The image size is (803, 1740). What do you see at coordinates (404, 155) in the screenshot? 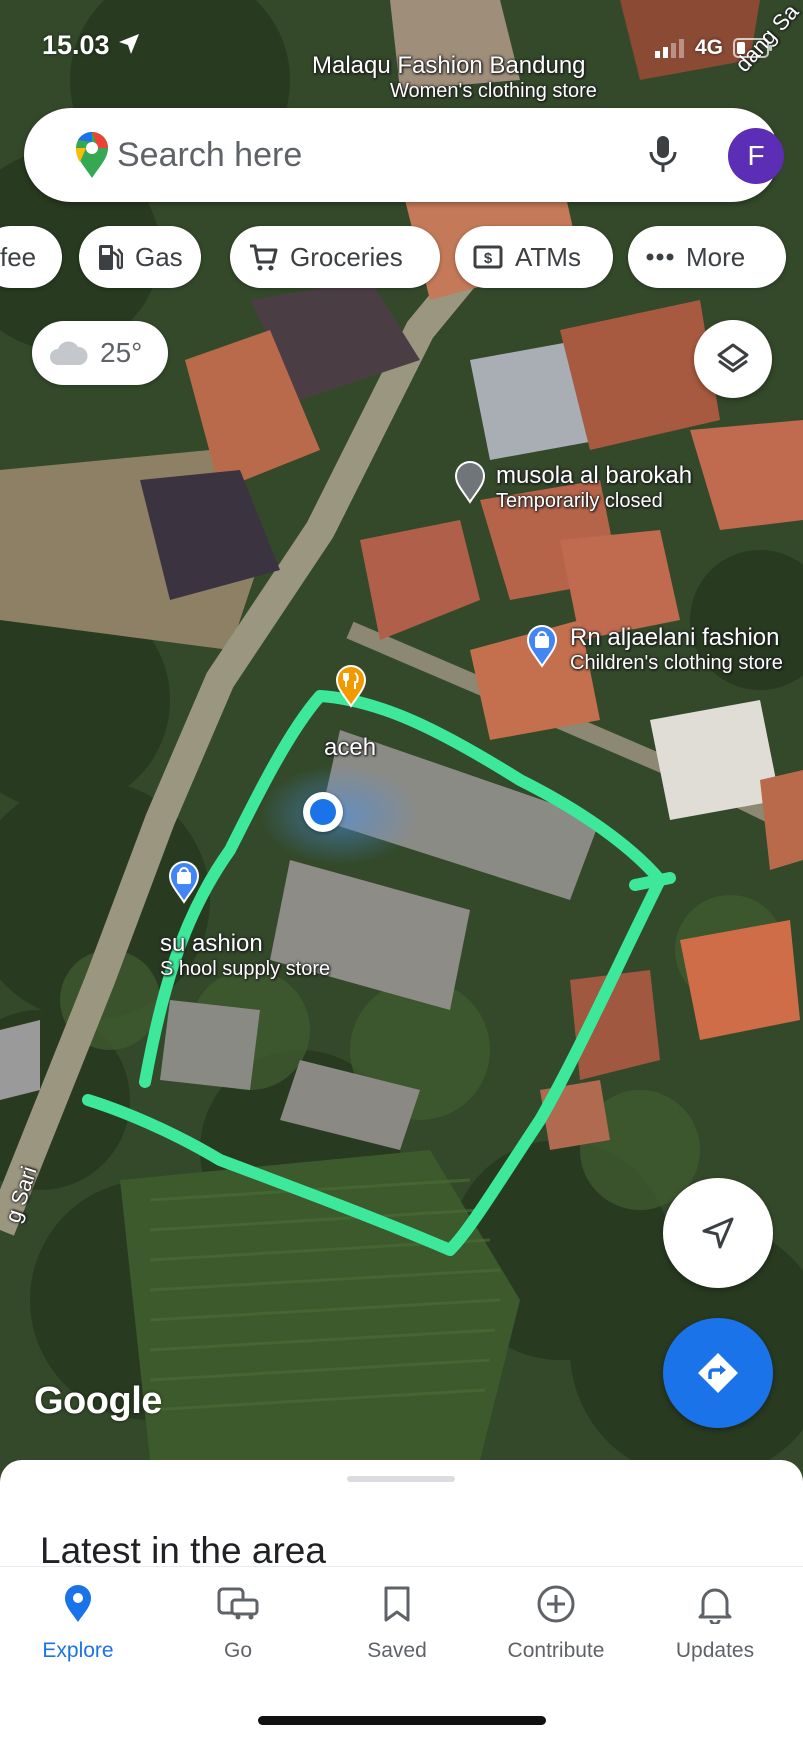
I see `search-bar: Search here F` at bounding box center [404, 155].